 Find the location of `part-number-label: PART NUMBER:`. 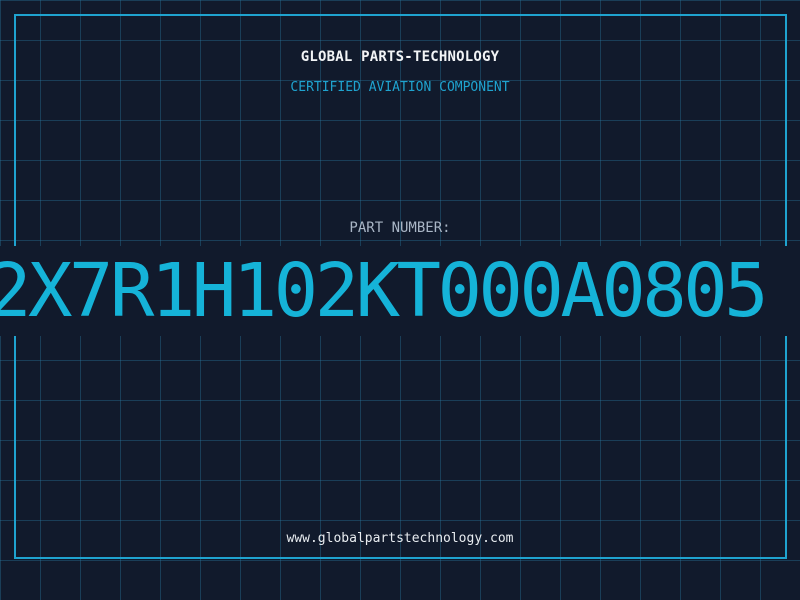

part-number-label: PART NUMBER: is located at coordinates (400, 228).